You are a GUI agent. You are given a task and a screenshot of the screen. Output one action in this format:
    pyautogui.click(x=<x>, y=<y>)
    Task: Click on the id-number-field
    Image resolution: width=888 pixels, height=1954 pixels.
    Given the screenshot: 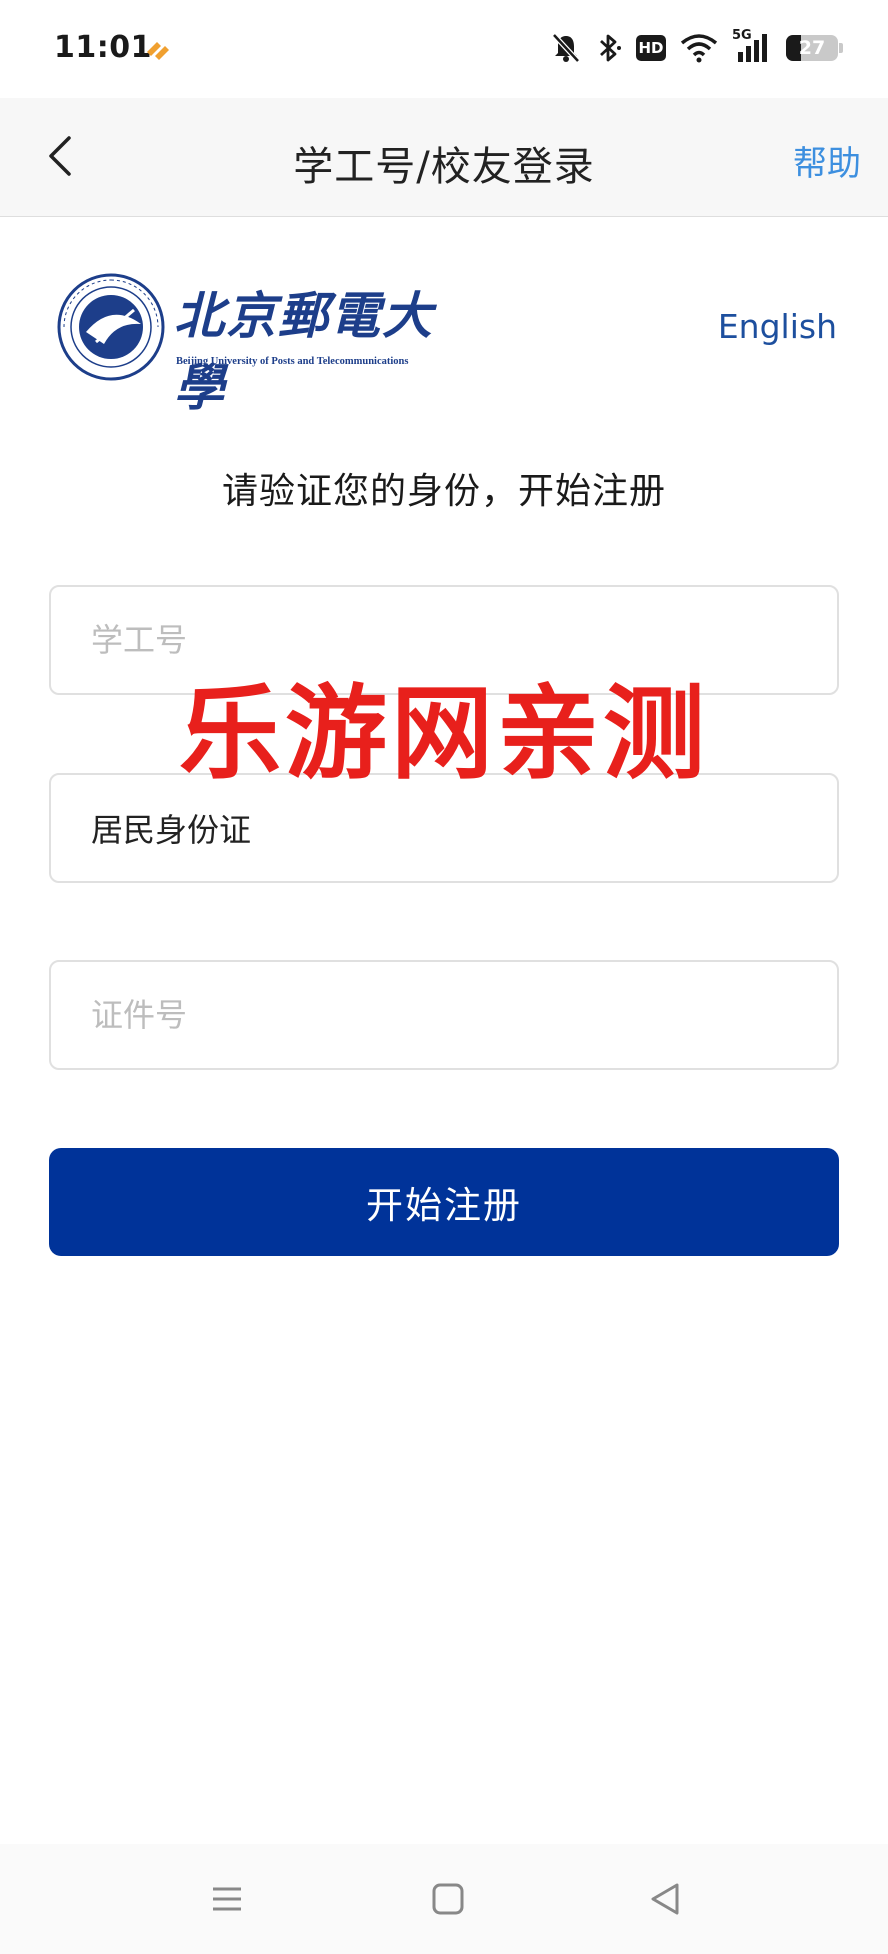 What is the action you would take?
    pyautogui.click(x=444, y=1015)
    